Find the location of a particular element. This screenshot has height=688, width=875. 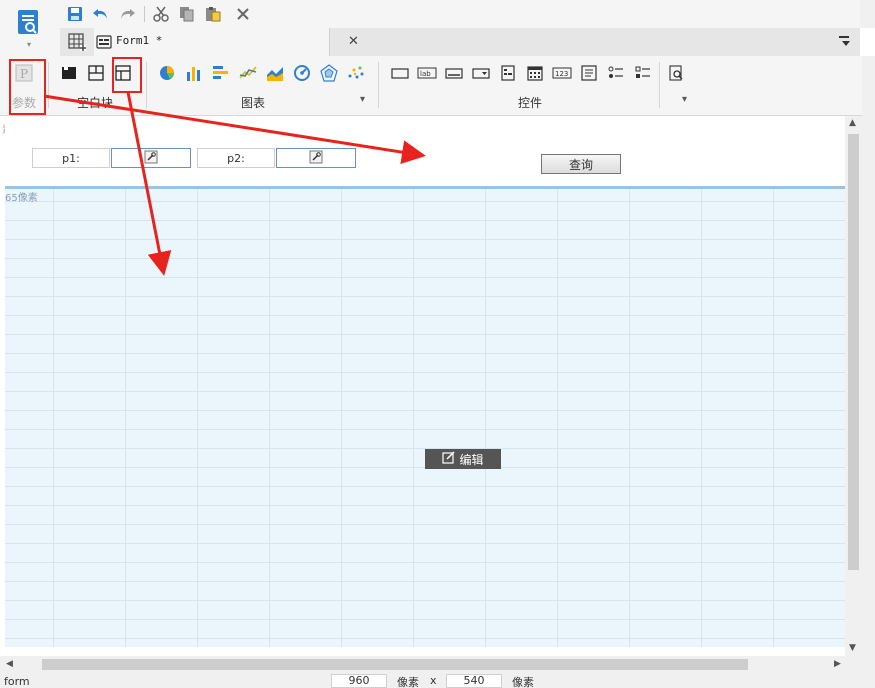

right-edge-panel is located at coordinates (867, 42).